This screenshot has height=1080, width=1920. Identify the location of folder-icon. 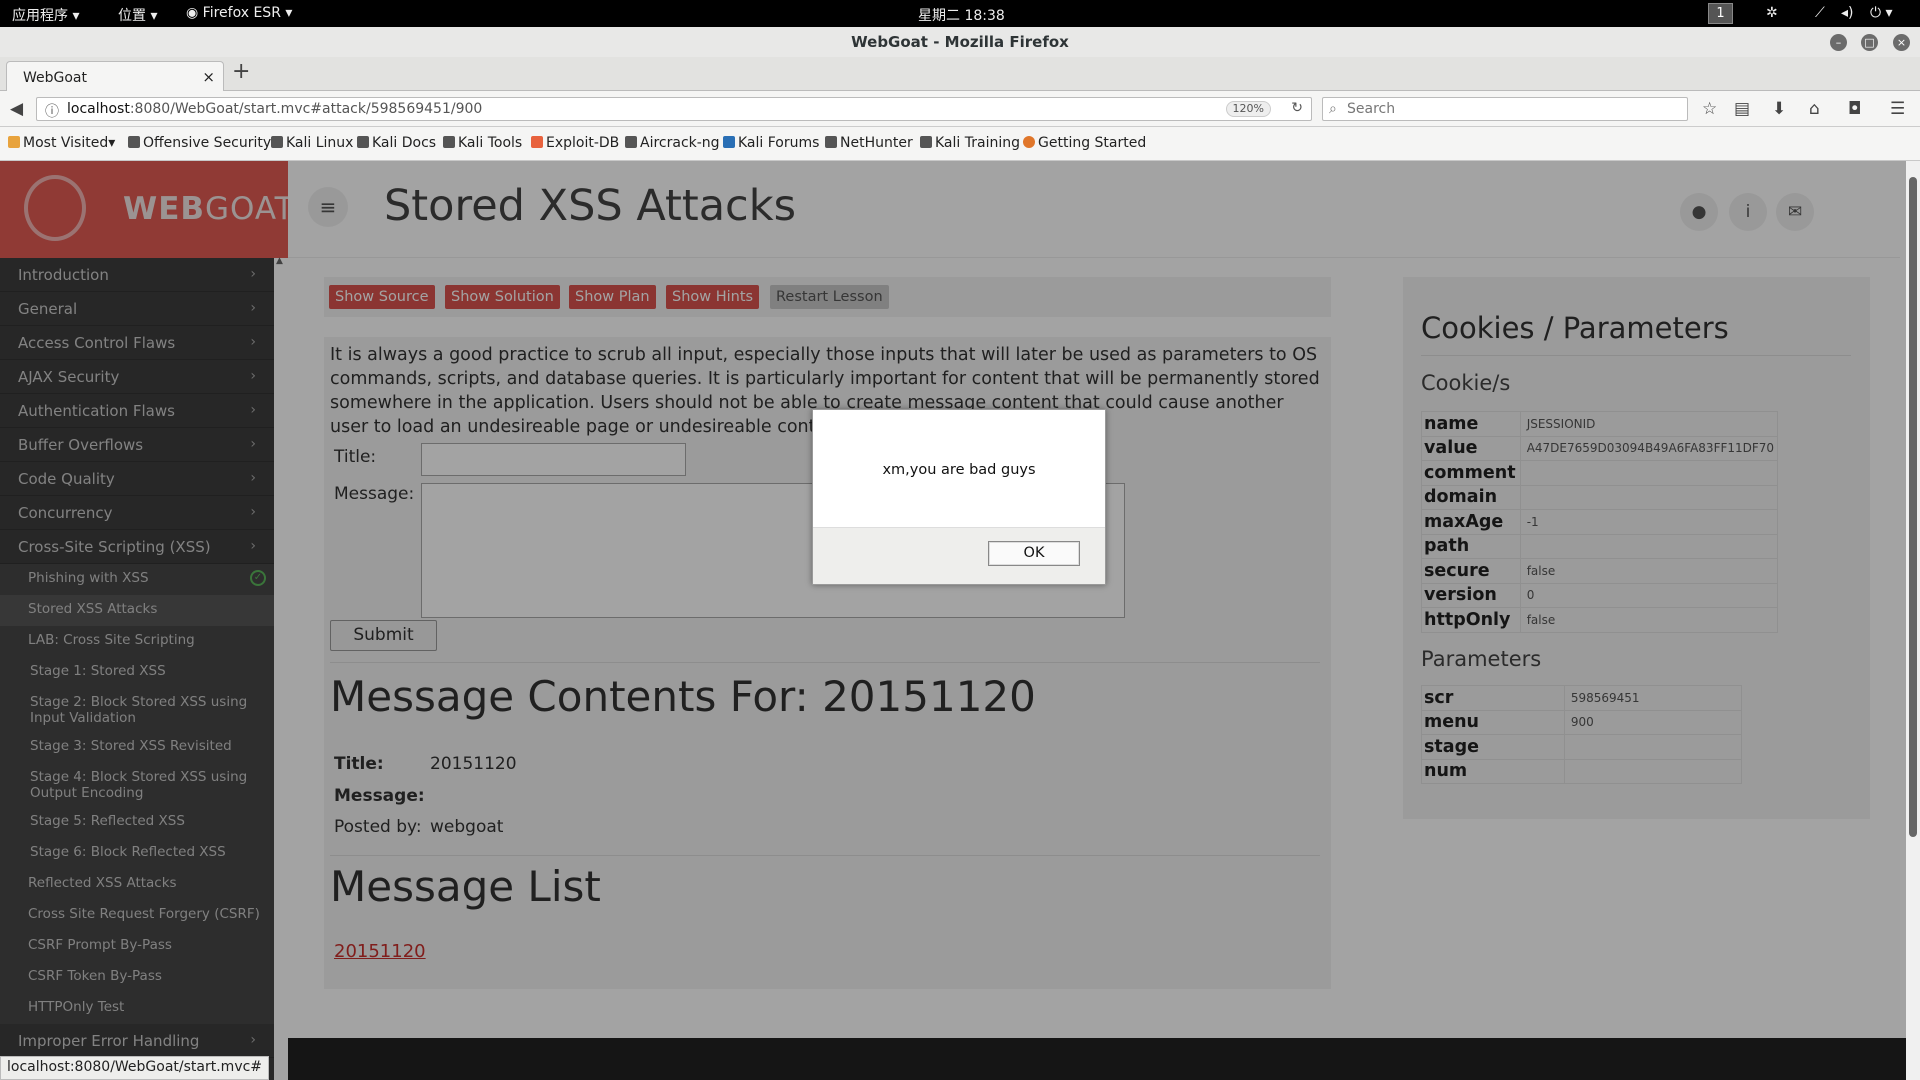
(14, 142).